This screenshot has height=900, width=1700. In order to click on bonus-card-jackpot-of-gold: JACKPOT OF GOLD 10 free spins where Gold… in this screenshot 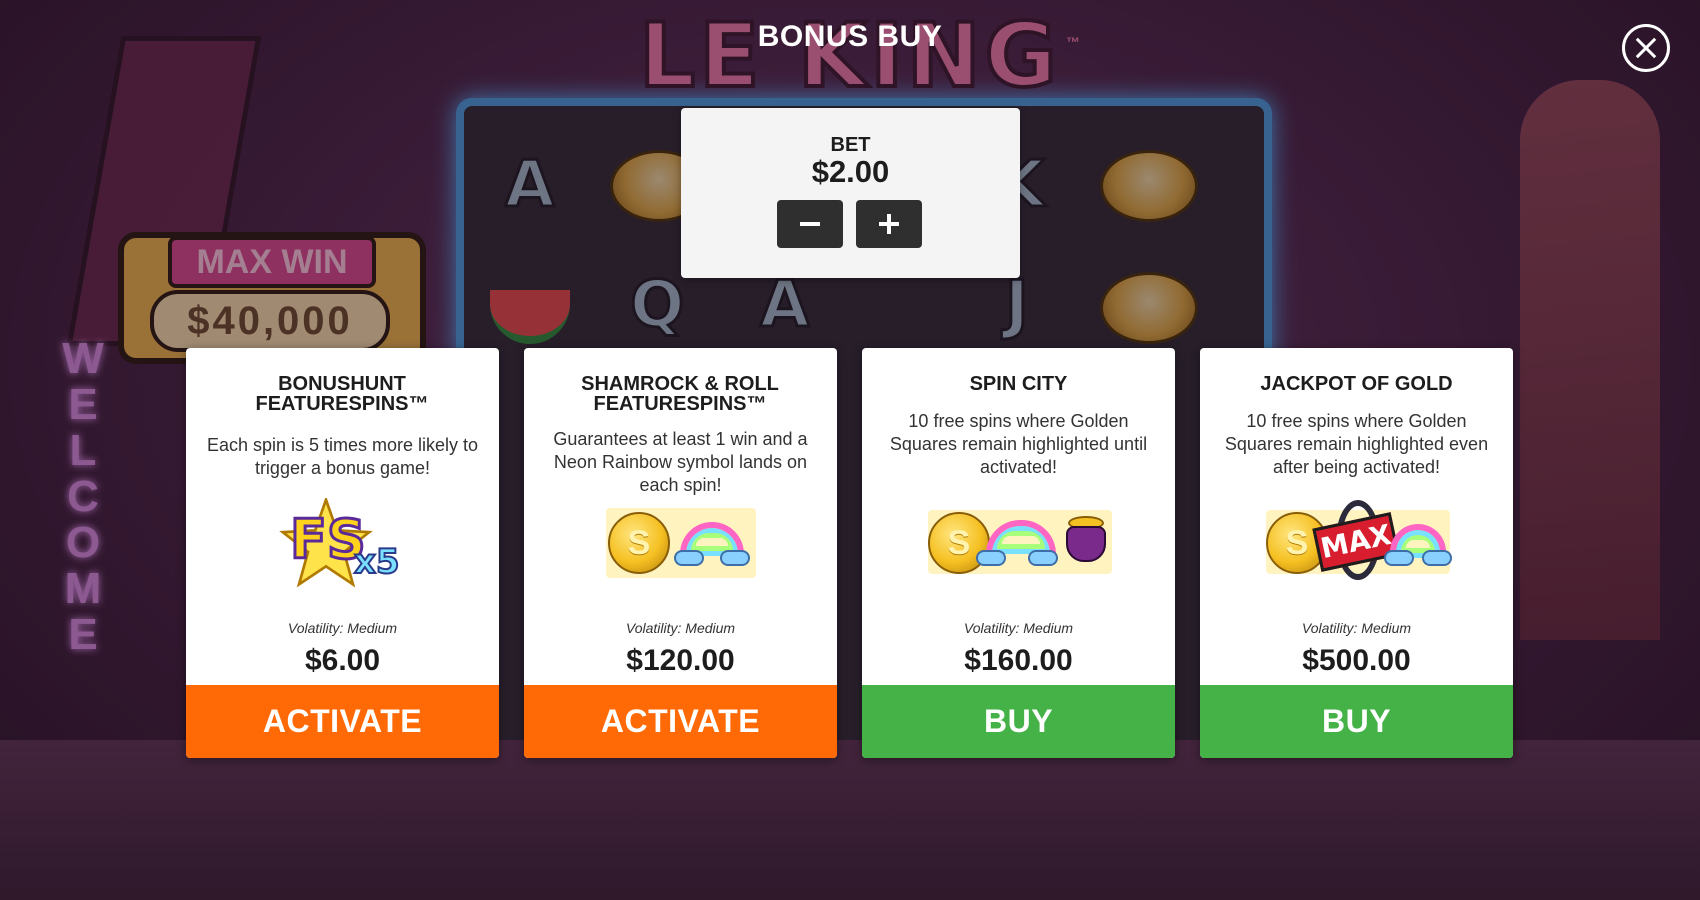, I will do `click(1356, 553)`.